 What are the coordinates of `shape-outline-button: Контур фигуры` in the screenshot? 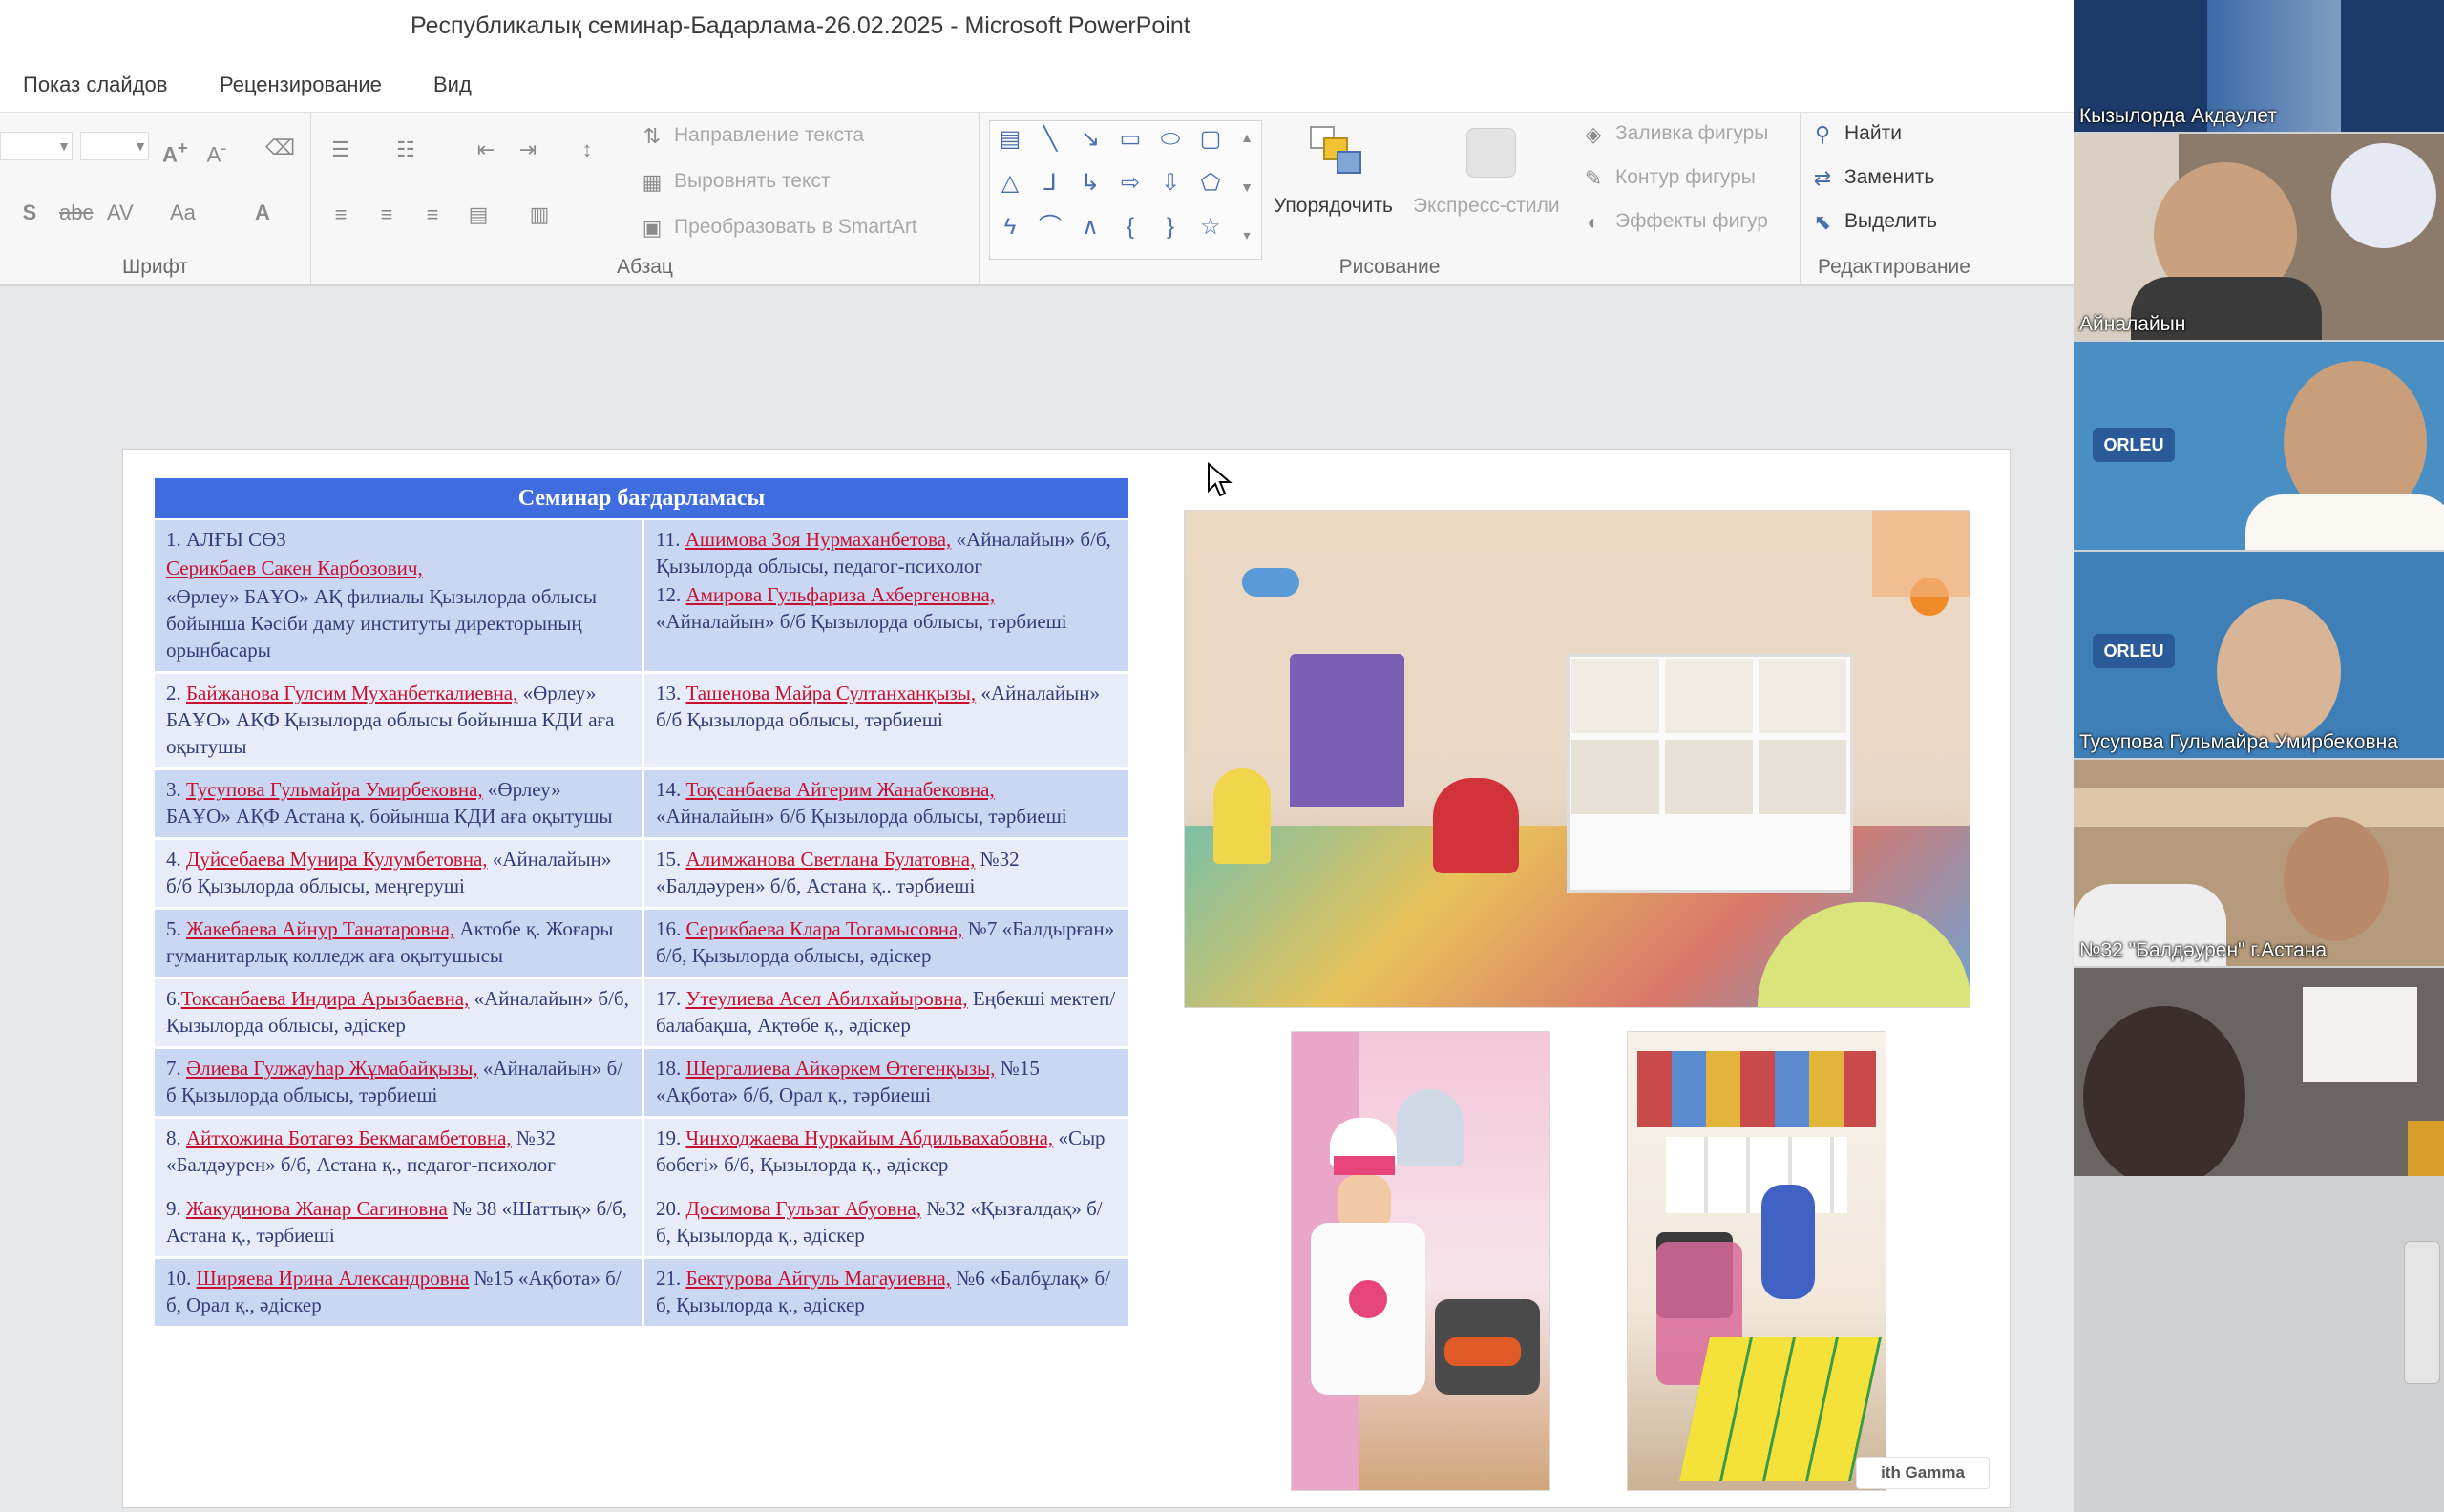 It's located at (1686, 178).